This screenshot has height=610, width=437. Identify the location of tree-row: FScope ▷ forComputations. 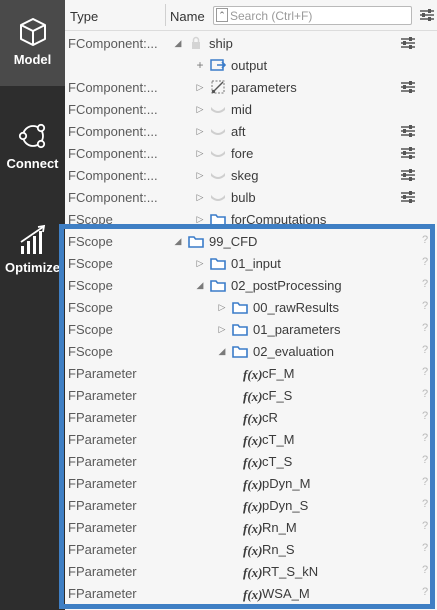
(251, 219).